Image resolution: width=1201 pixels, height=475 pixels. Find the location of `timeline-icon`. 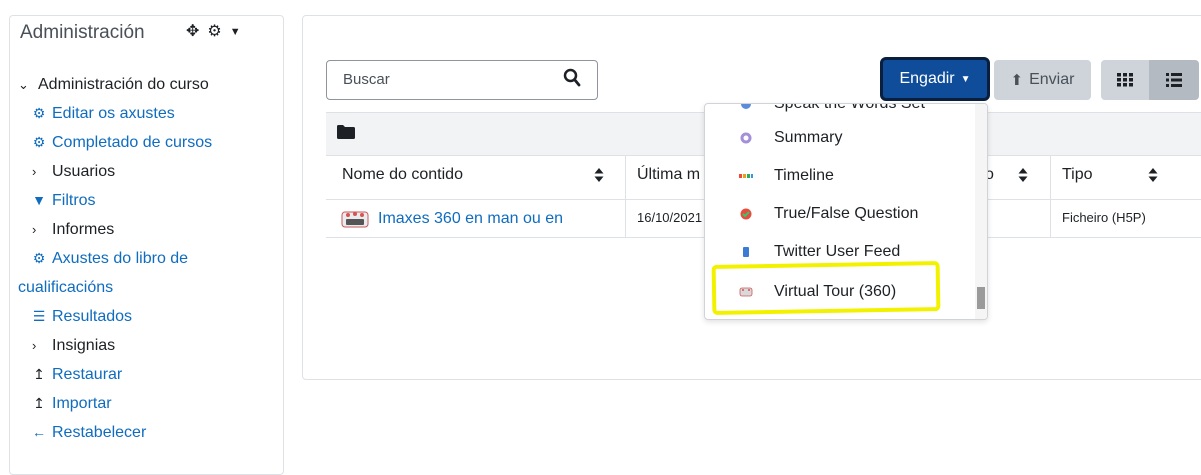

timeline-icon is located at coordinates (746, 176).